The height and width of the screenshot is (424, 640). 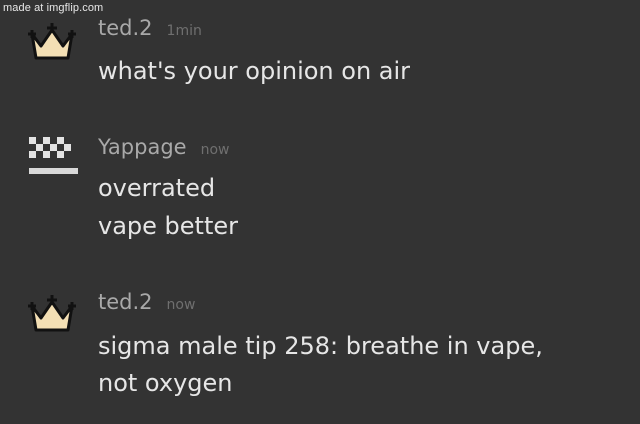 What do you see at coordinates (157, 188) in the screenshot?
I see `message-text: overrated` at bounding box center [157, 188].